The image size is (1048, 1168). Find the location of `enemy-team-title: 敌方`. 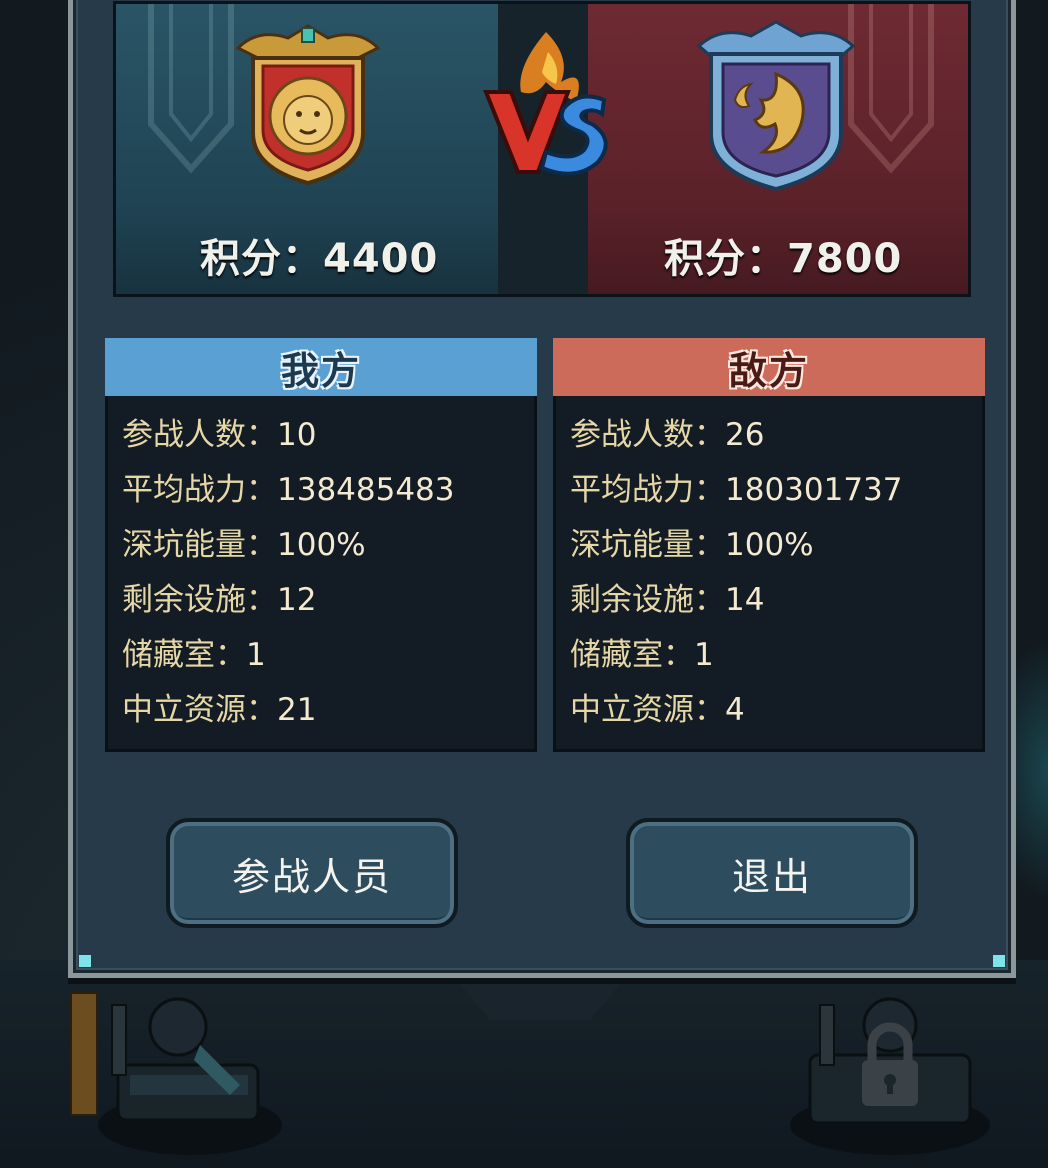

enemy-team-title: 敌方 is located at coordinates (769, 367).